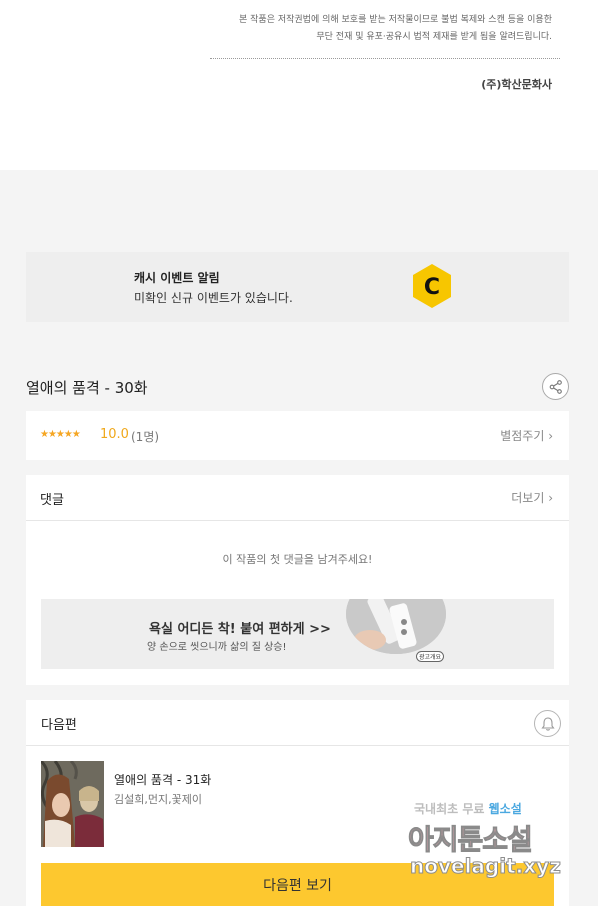 The width and height of the screenshot is (598, 906). I want to click on svg-text: C, so click(432, 287).